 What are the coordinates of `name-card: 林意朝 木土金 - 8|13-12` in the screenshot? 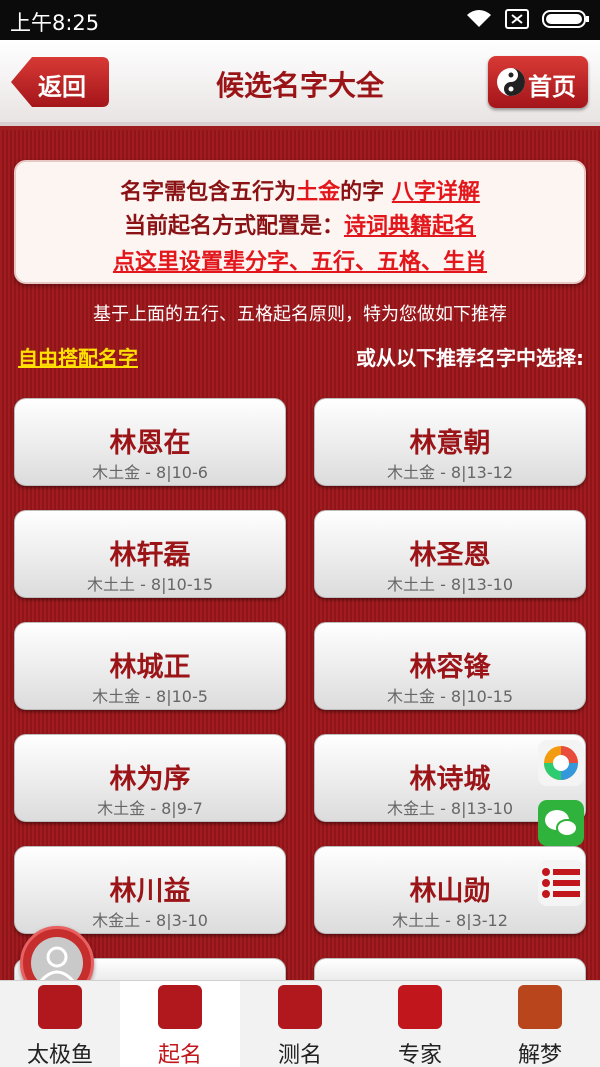 It's located at (450, 442).